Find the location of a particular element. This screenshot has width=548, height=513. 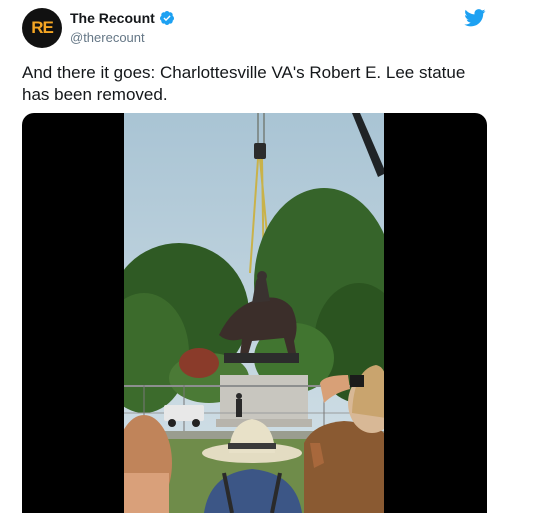

author-name: The Recount is located at coordinates (112, 18).